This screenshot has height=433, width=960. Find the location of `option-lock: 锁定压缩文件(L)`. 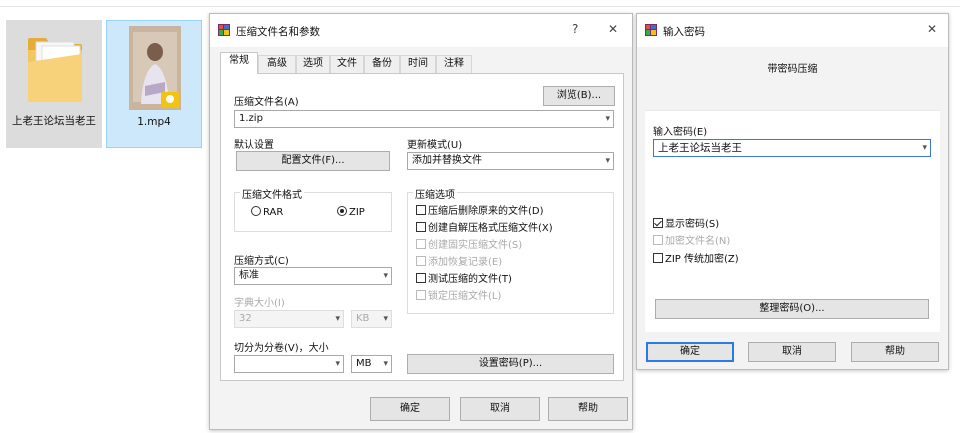

option-lock: 锁定压缩文件(L) is located at coordinates (458, 296).